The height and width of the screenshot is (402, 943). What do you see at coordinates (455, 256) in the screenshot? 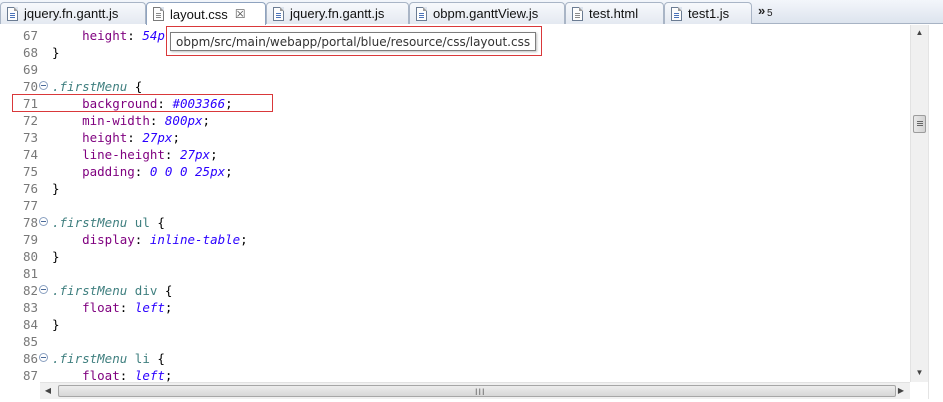
I see `code-line: 80}` at bounding box center [455, 256].